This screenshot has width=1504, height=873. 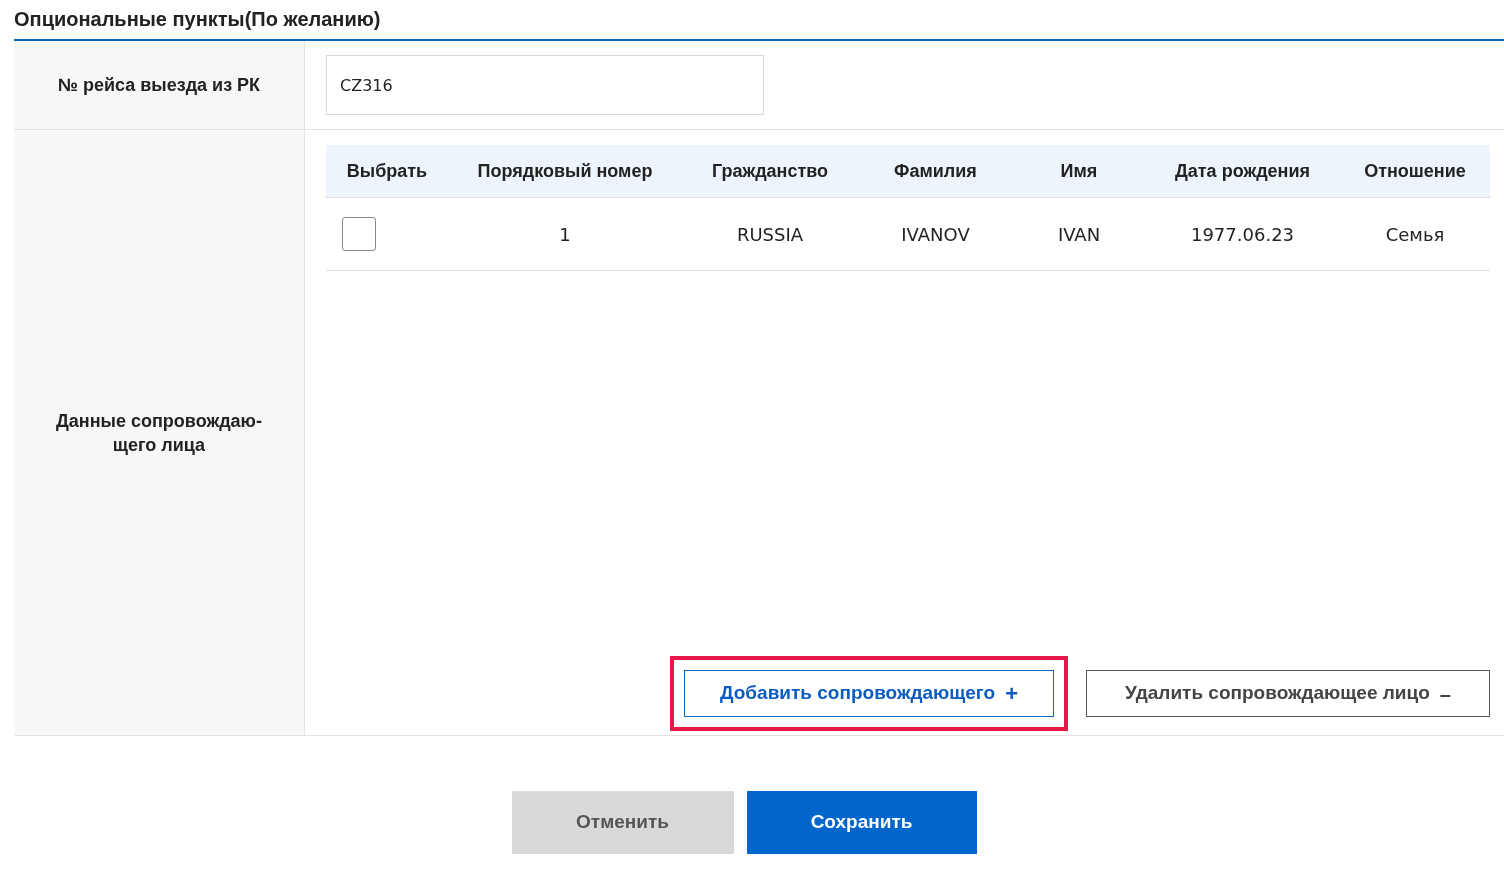 I want to click on table-cell-text: IVAN, so click(x=1079, y=234).